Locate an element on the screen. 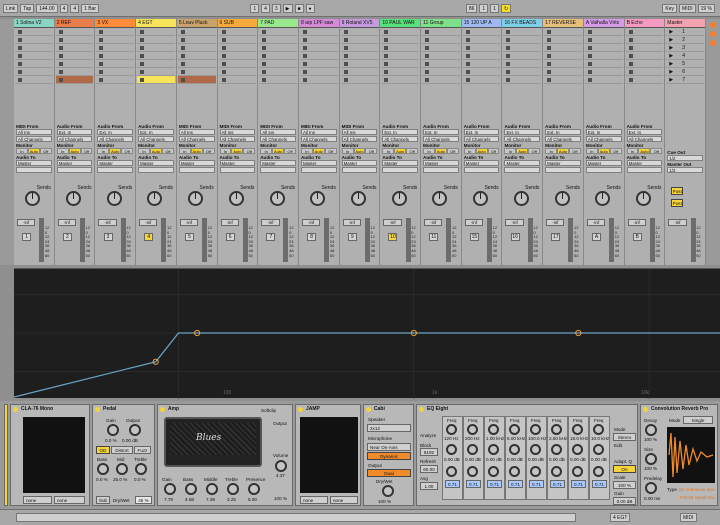 The image size is (720, 525). scene-launch: ▶ 5 is located at coordinates (685, 64).